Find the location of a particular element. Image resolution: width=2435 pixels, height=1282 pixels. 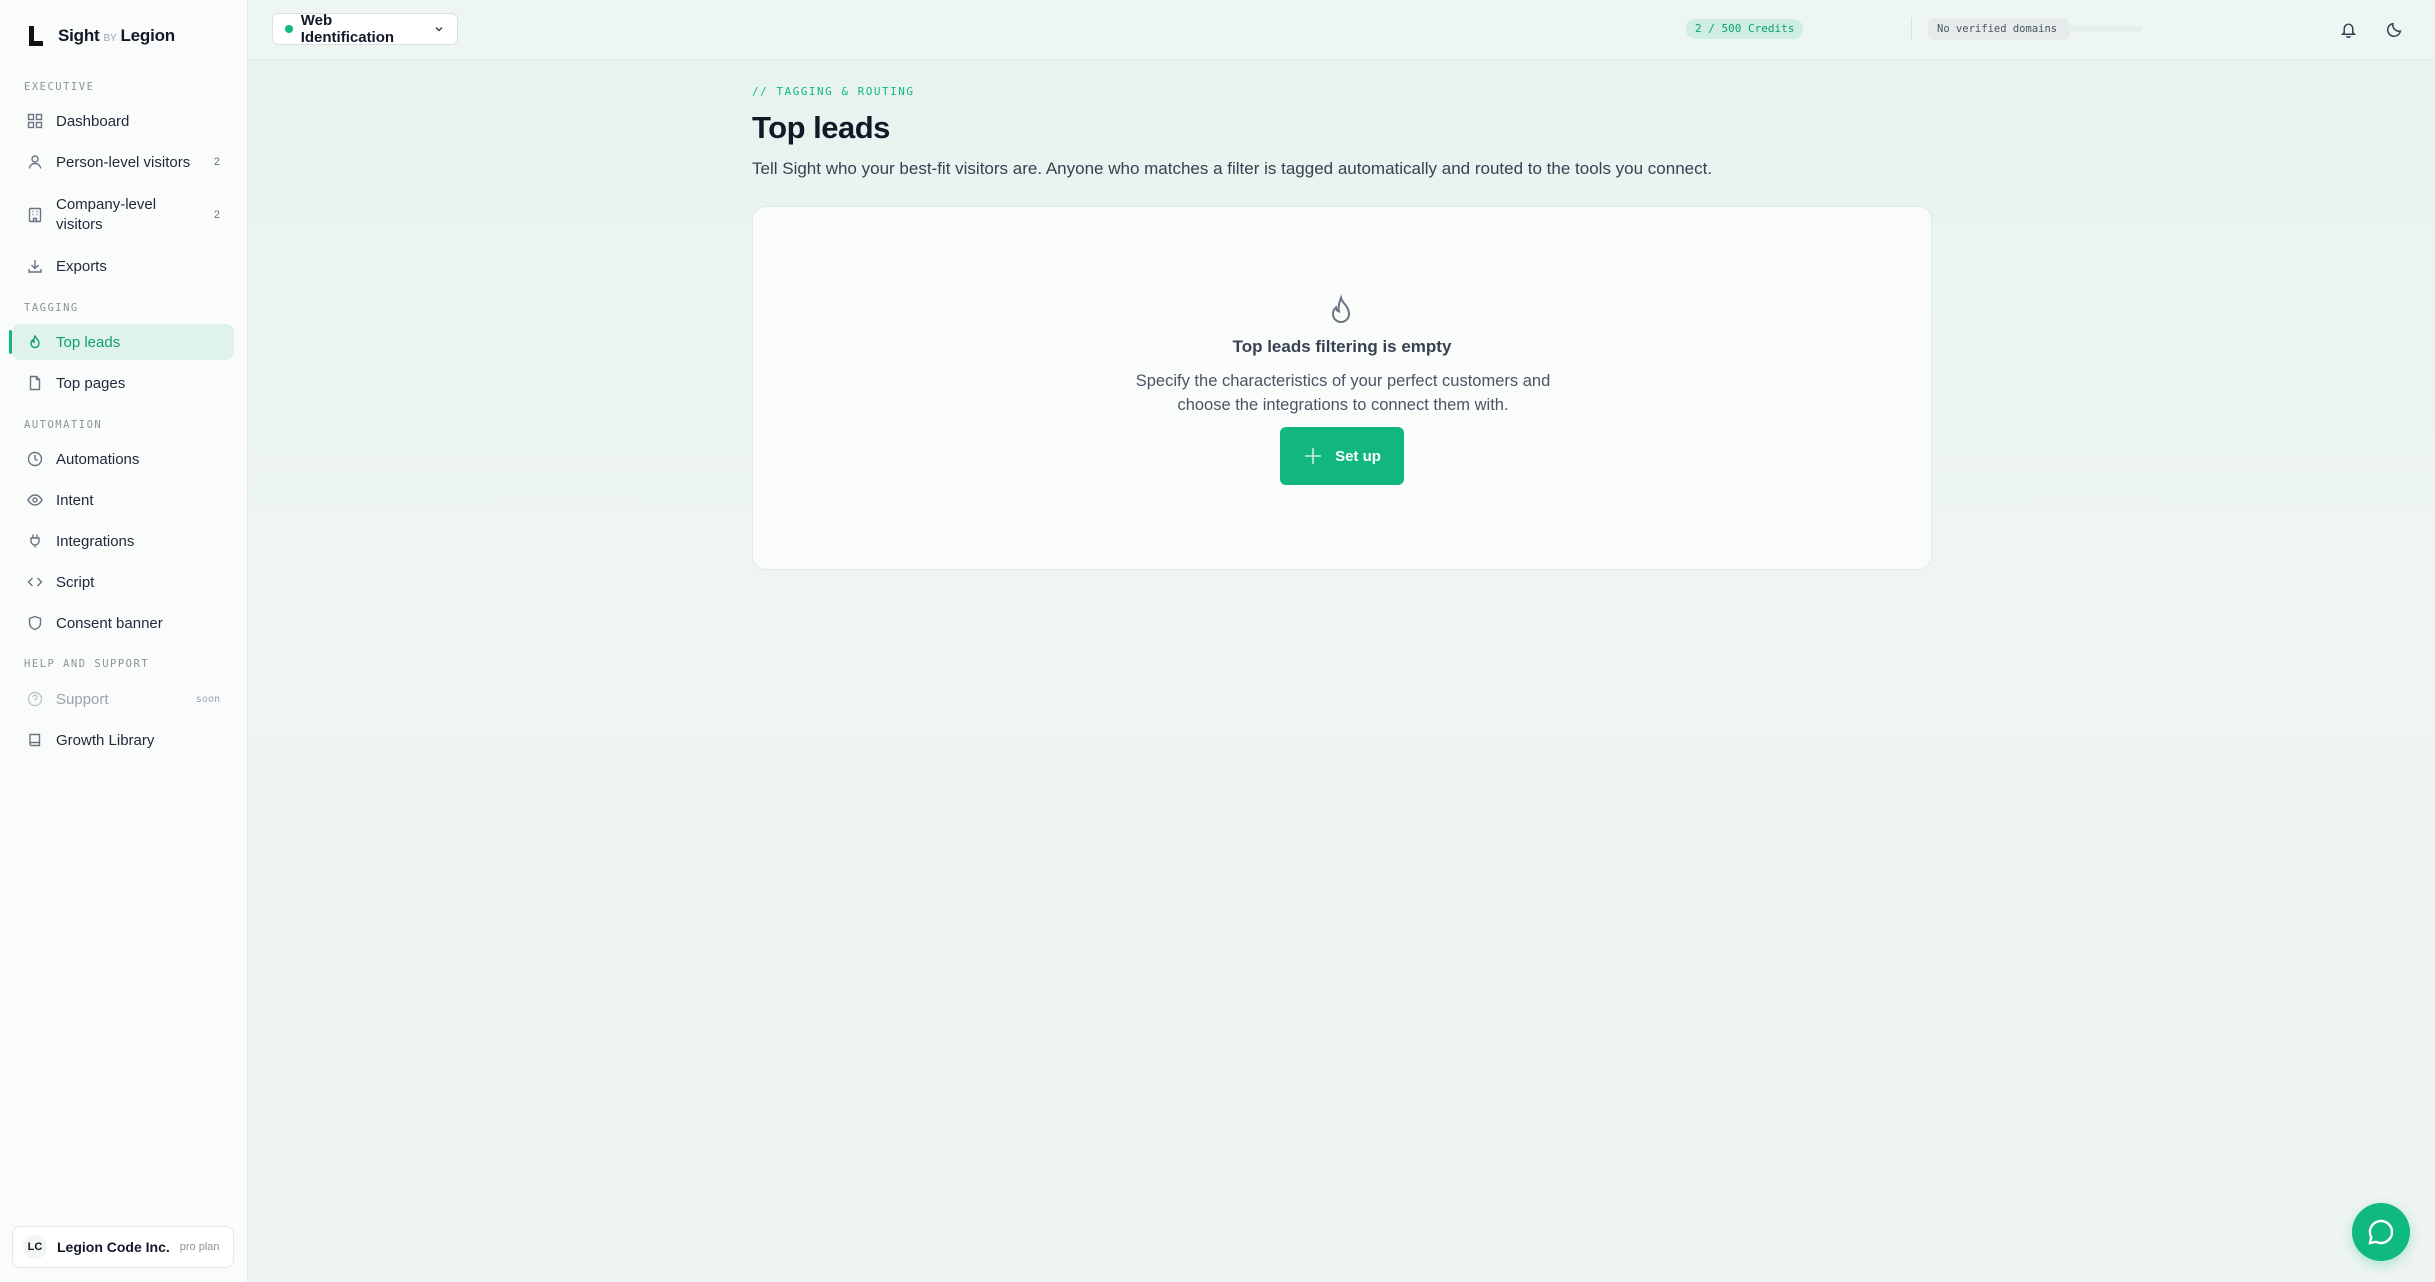

brand-name: Sight BY Legion is located at coordinates (116, 36).